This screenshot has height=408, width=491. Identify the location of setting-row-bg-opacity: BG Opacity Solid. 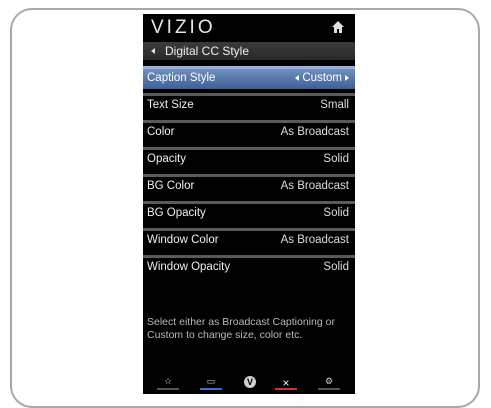
(249, 212).